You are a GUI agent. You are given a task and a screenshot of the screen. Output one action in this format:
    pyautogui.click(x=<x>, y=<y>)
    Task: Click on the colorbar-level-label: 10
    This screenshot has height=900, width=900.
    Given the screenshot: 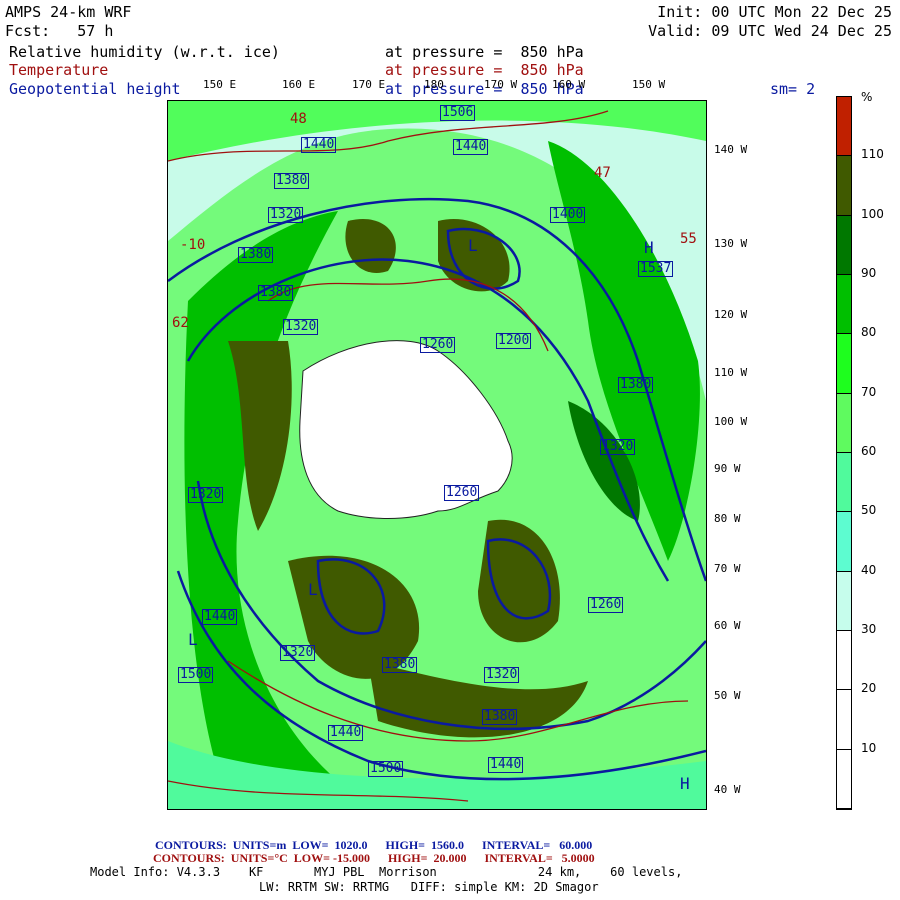 What is the action you would take?
    pyautogui.click(x=869, y=747)
    